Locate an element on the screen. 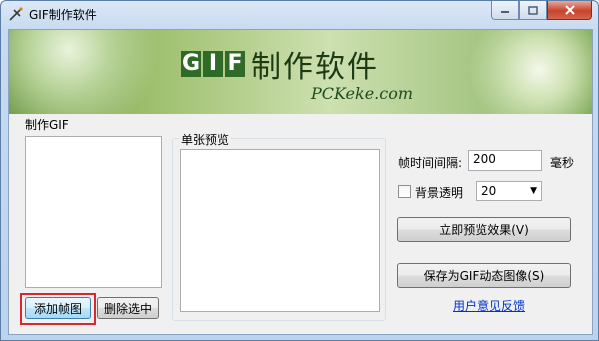 The width and height of the screenshot is (599, 341). interval-label: 帧时间间隔: is located at coordinates (430, 163).